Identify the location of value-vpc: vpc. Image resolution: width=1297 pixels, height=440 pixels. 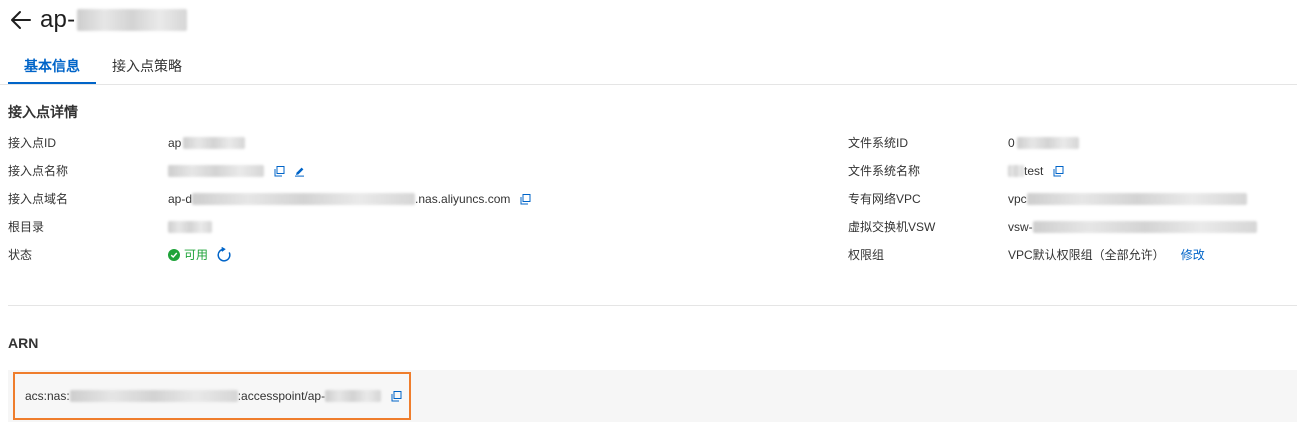
(1127, 199).